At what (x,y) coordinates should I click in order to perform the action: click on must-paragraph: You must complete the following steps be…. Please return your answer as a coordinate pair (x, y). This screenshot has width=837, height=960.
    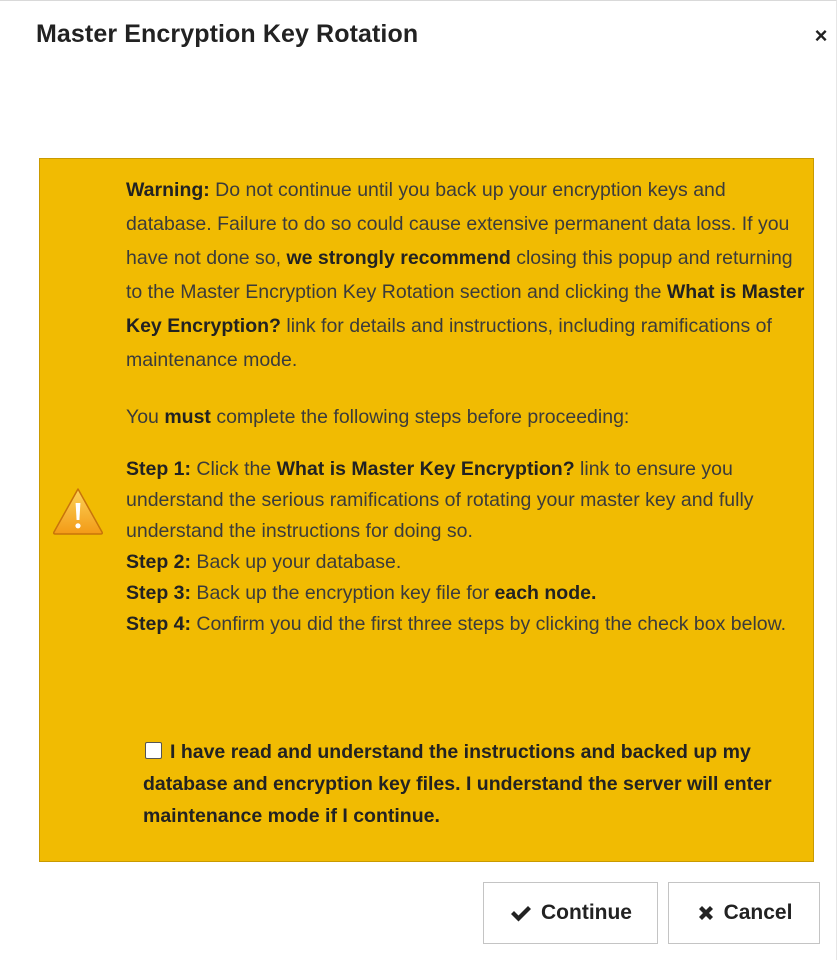
    Looking at the image, I should click on (466, 417).